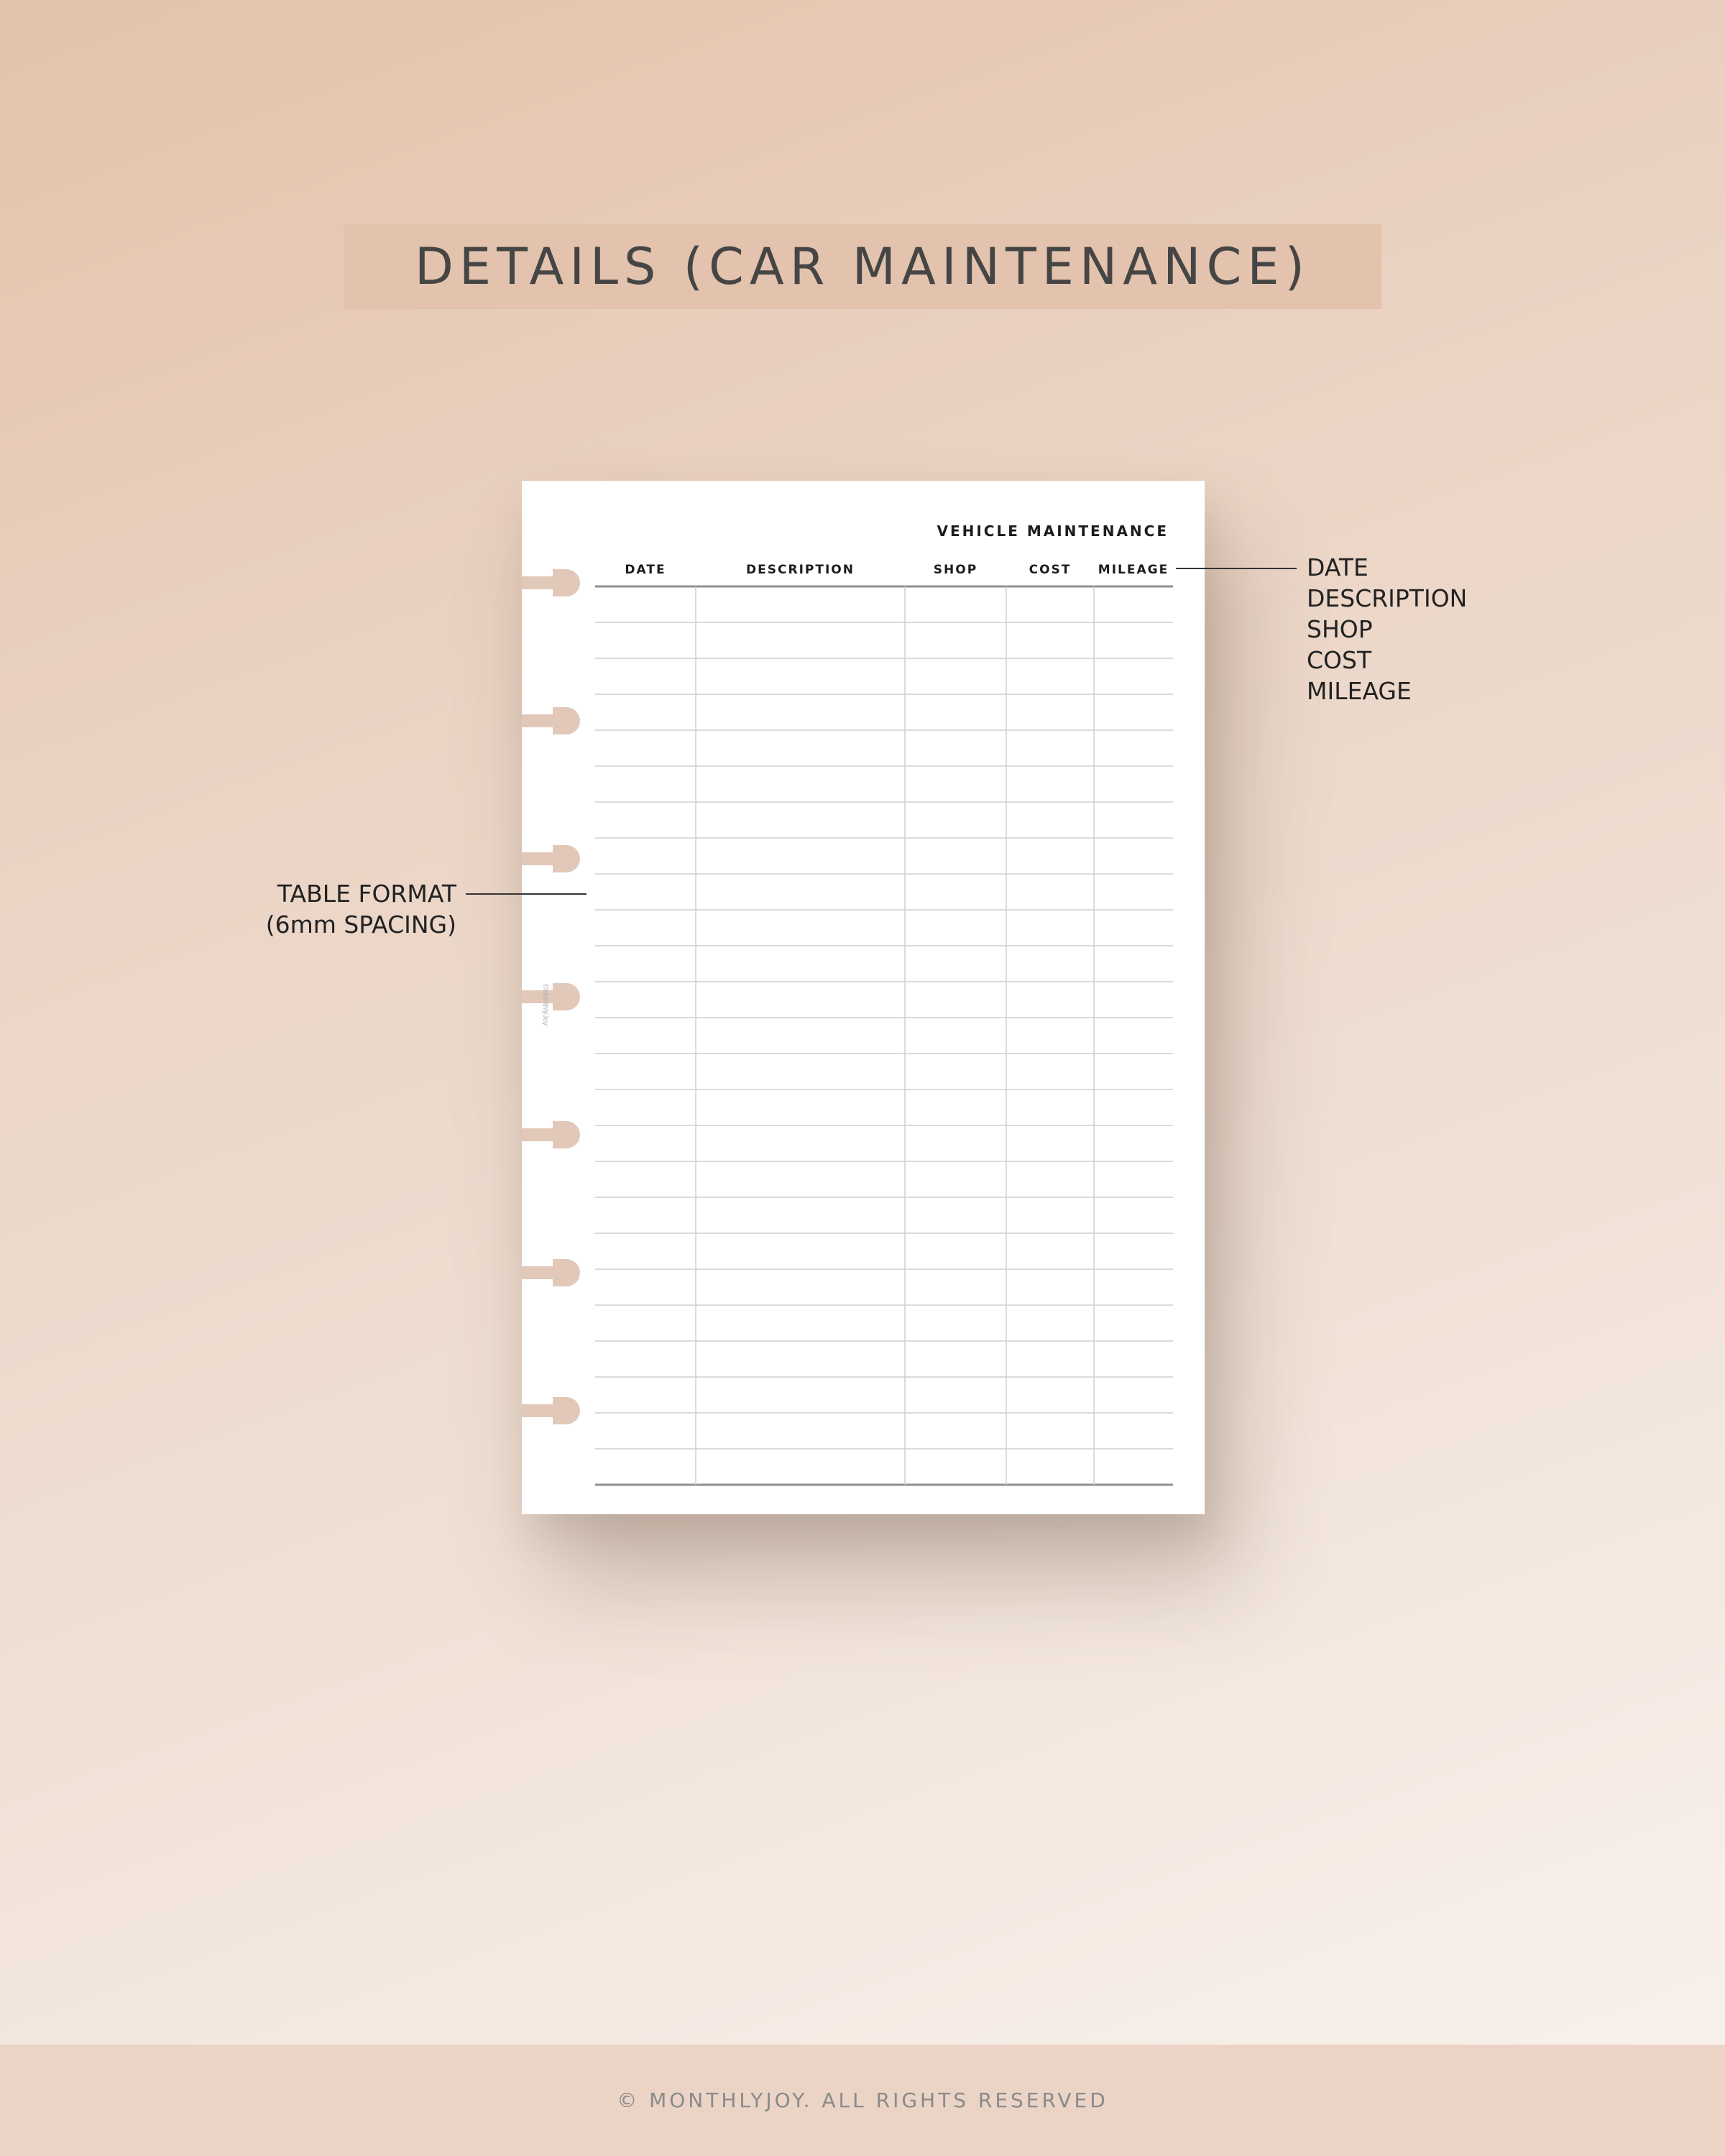 The image size is (1725, 2156). Describe the element at coordinates (1337, 567) in the screenshot. I see `callout-field: DATE` at that location.